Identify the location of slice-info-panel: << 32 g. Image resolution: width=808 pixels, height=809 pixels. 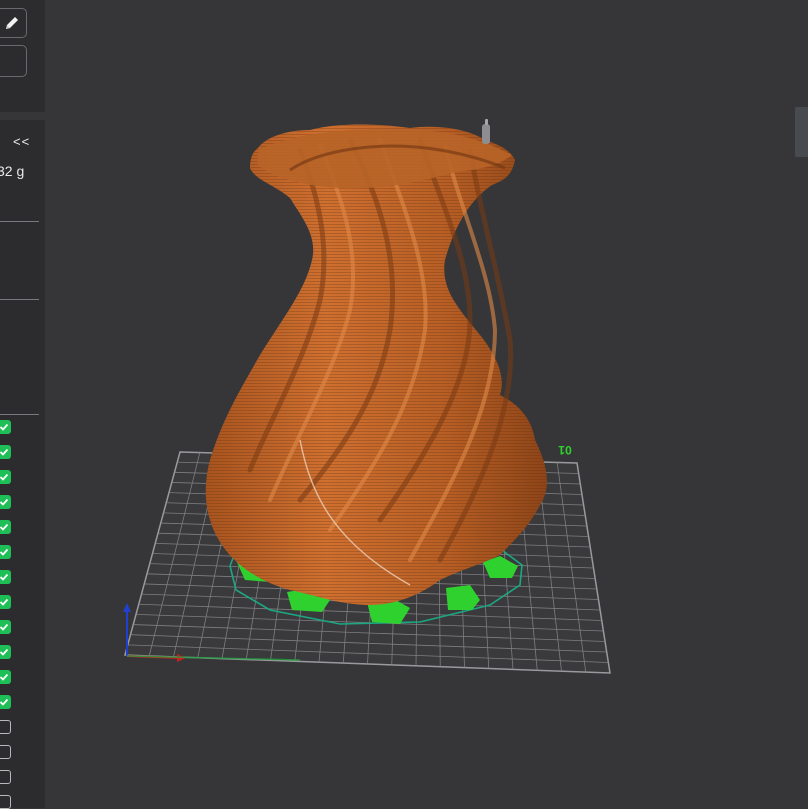
(22, 464).